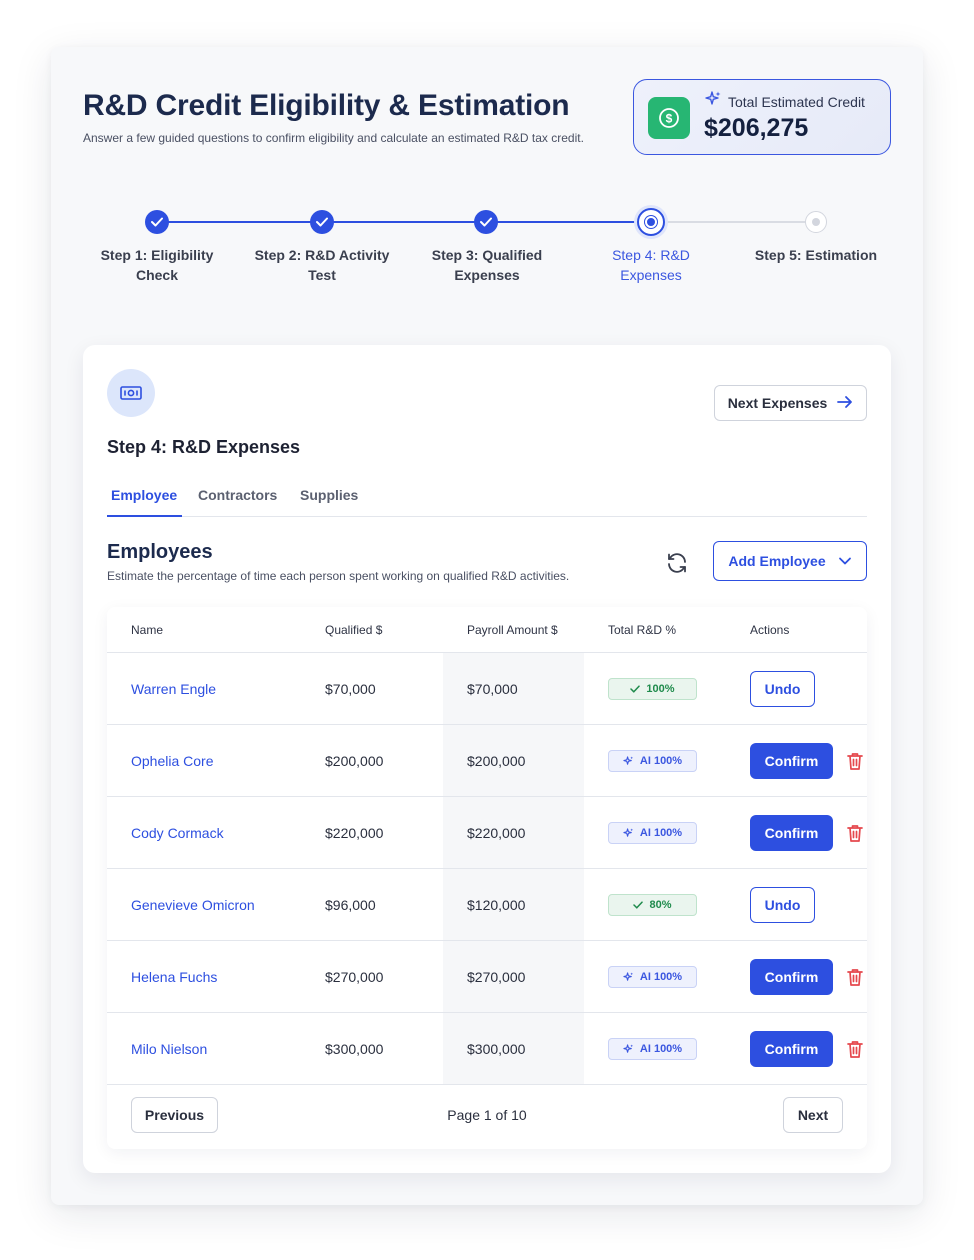 This screenshot has height=1260, width=974. Describe the element at coordinates (496, 905) in the screenshot. I see `payroll-amount: $120,000` at that location.